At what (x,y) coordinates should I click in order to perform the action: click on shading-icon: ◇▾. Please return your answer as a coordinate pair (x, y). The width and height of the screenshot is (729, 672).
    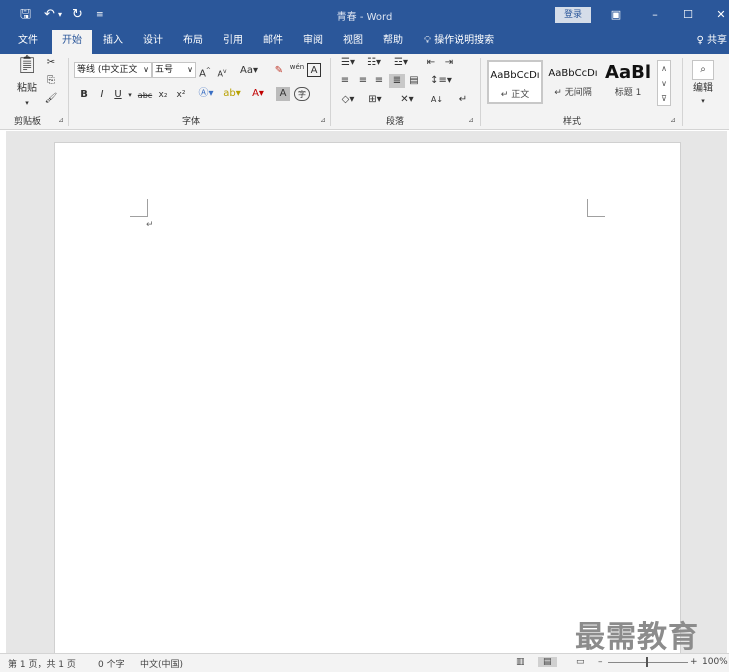
    Looking at the image, I should click on (348, 100).